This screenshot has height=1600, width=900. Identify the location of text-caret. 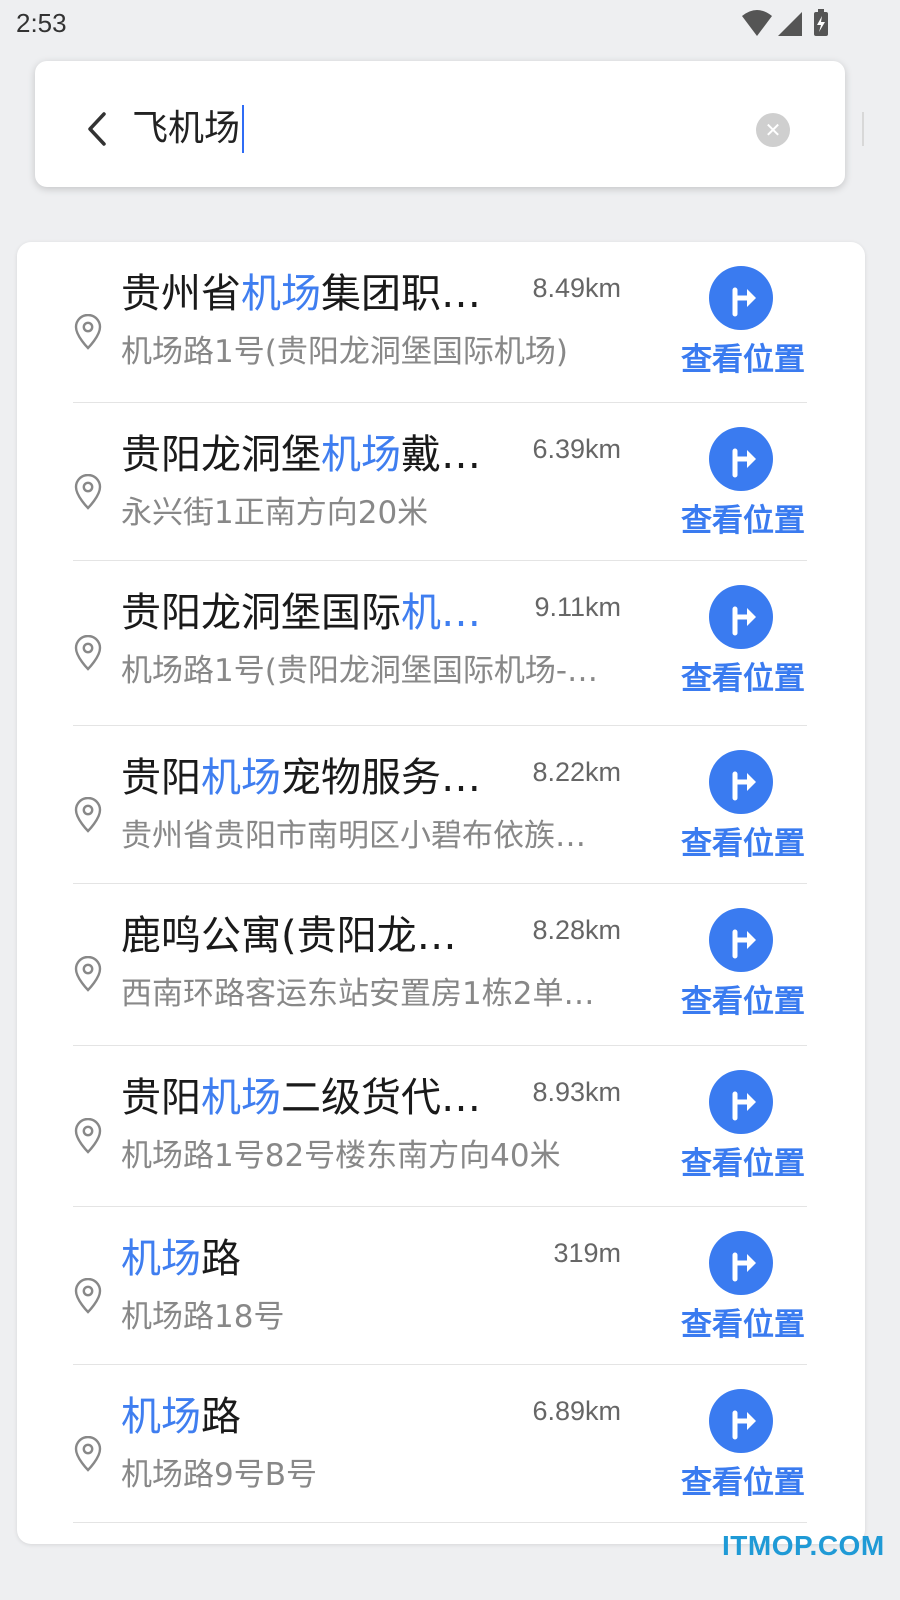
(243, 129).